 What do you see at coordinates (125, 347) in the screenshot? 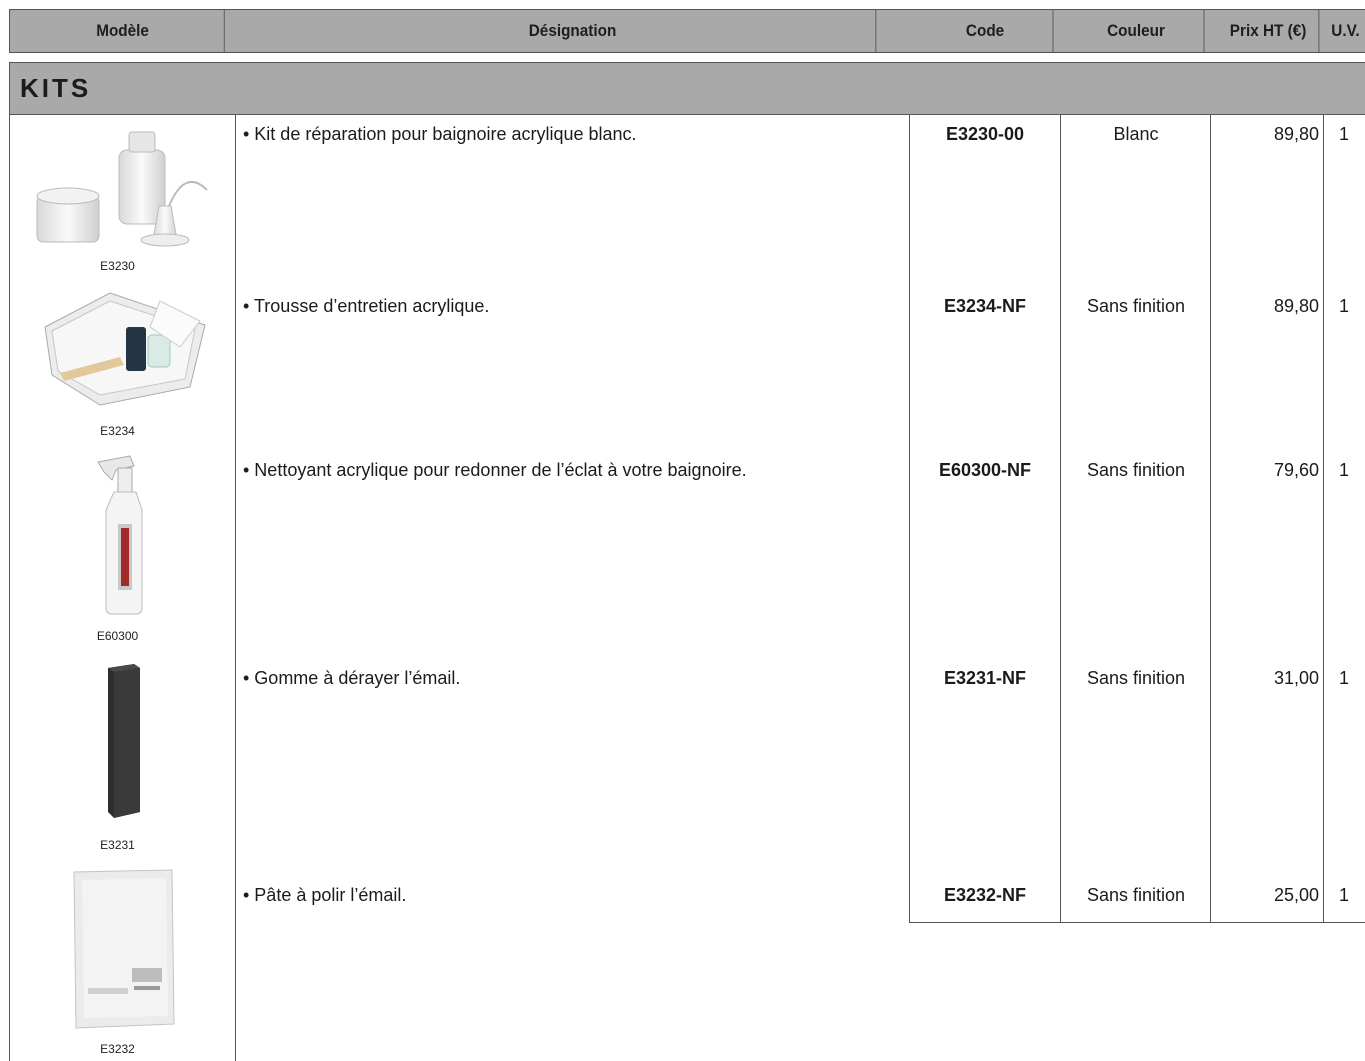
I see `product-image-e3234` at bounding box center [125, 347].